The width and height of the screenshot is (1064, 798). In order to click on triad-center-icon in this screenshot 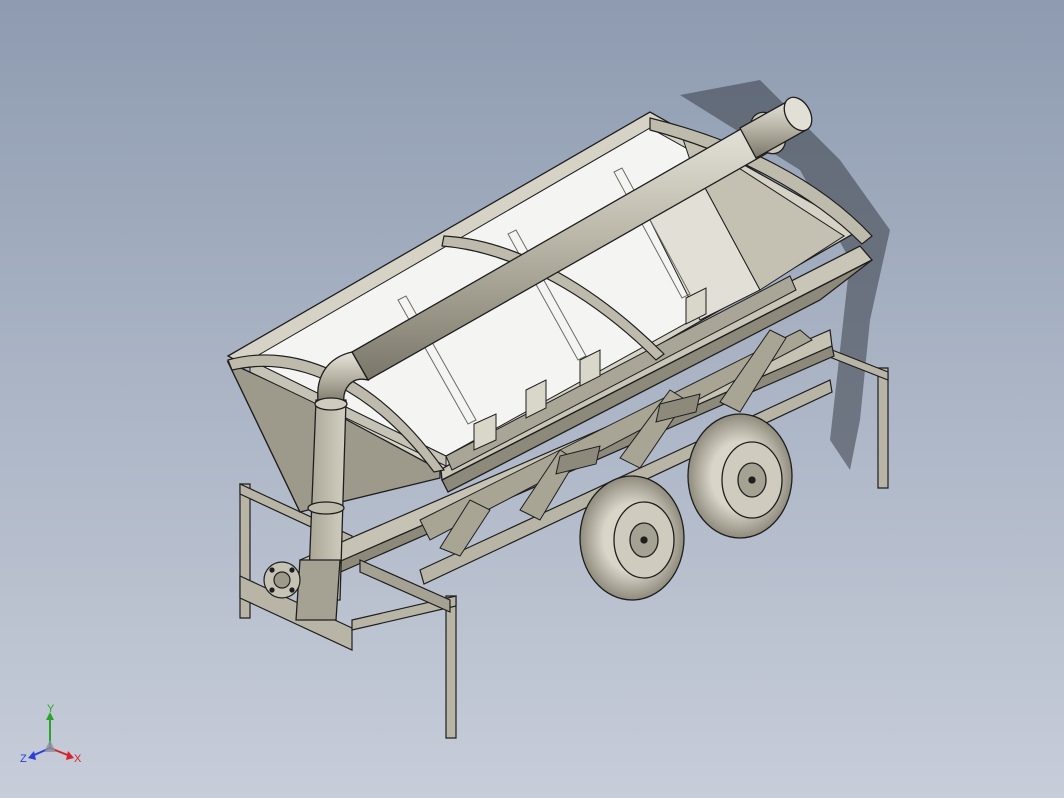, I will do `click(50, 746)`.